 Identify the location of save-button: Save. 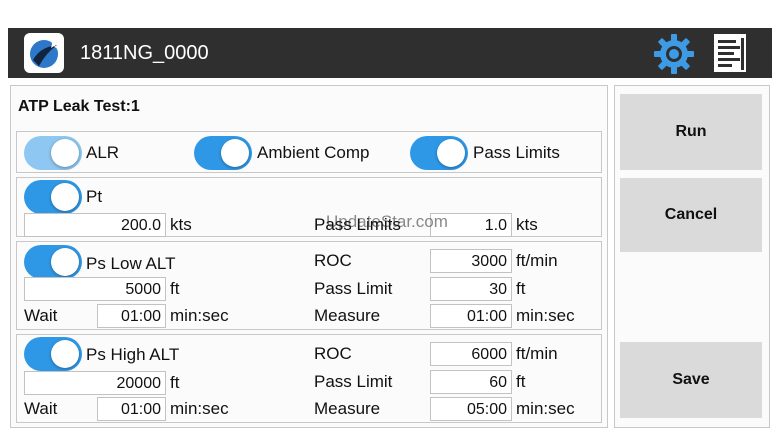
(691, 380).